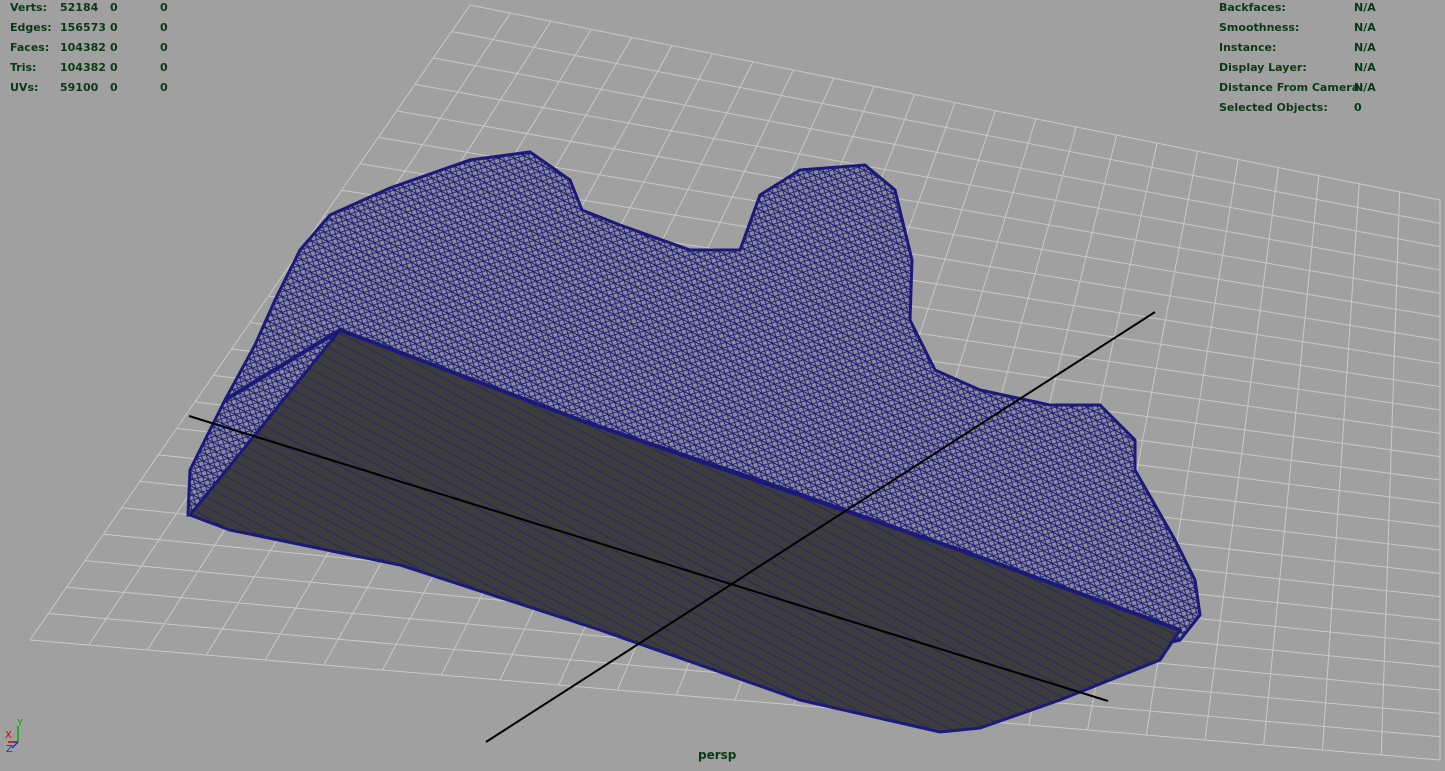  Describe the element at coordinates (1252, 7) in the screenshot. I see `info-label: Backfaces:` at that location.